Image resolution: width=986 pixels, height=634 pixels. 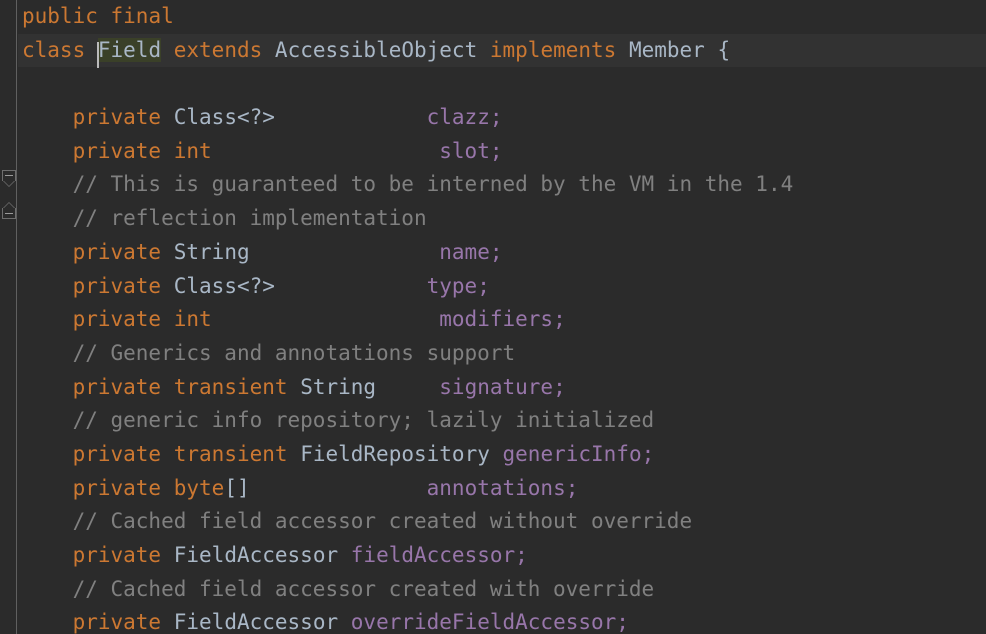 What do you see at coordinates (666, 49) in the screenshot?
I see `code-token: Member` at bounding box center [666, 49].